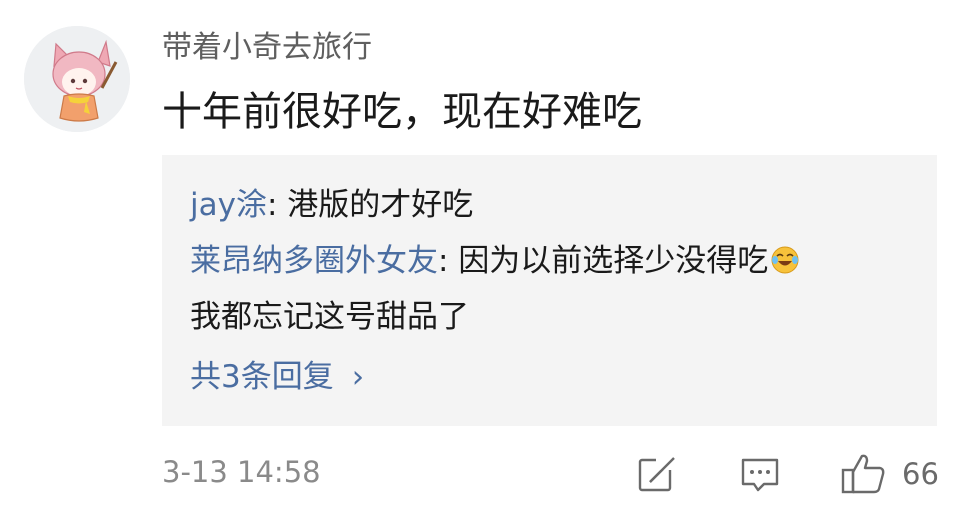 The height and width of the screenshot is (515, 970). What do you see at coordinates (890, 474) in the screenshot?
I see `like-button: 66` at bounding box center [890, 474].